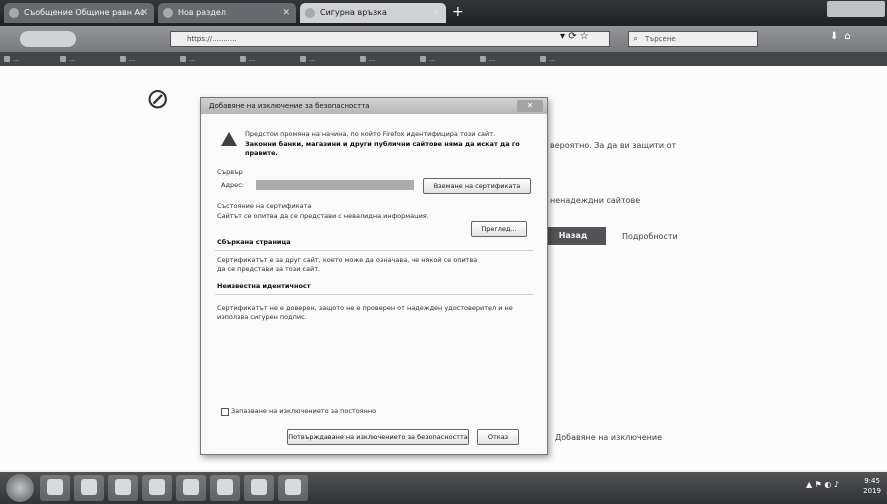 This screenshot has width=887, height=504. What do you see at coordinates (477, 186) in the screenshot?
I see `get-certificate-button: Вземане на сертификата` at bounding box center [477, 186].